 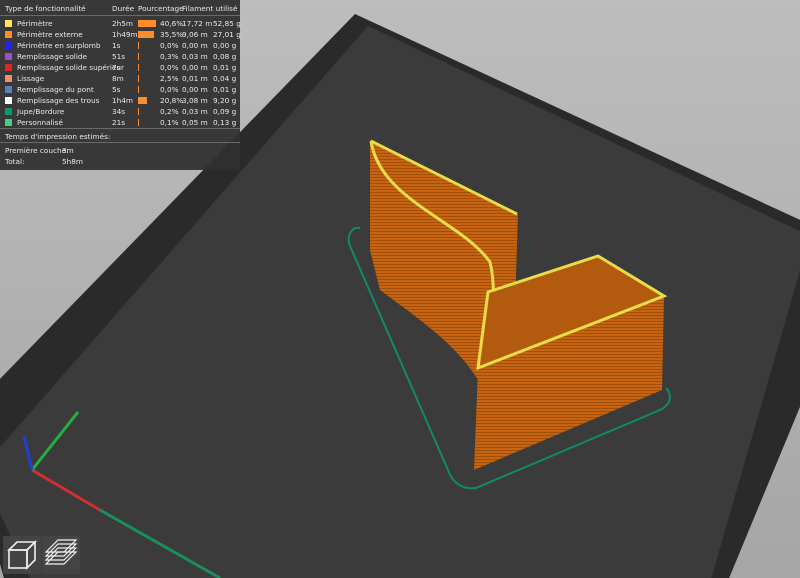 I want to click on layers-view-button, so click(x=61, y=555).